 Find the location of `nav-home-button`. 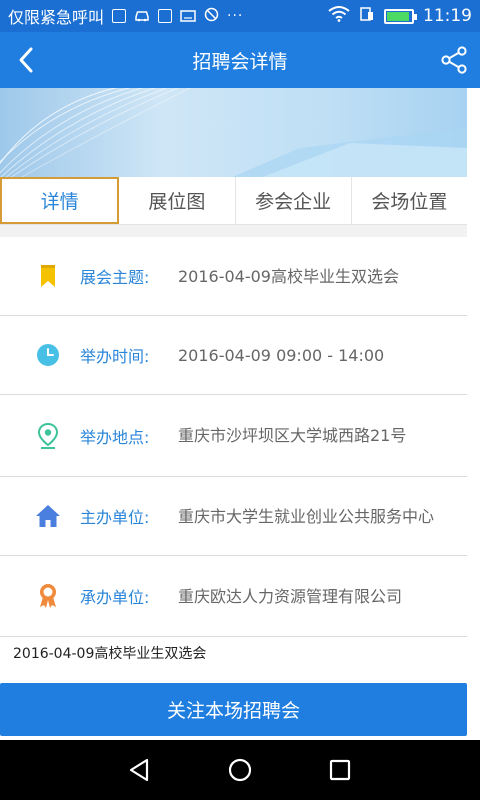

nav-home-button is located at coordinates (240, 770).